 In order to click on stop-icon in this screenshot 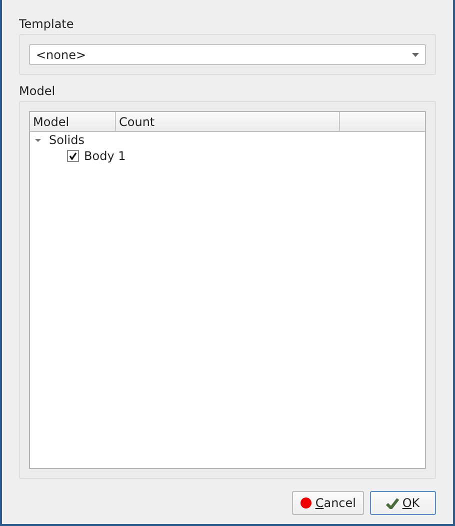, I will do `click(306, 503)`.